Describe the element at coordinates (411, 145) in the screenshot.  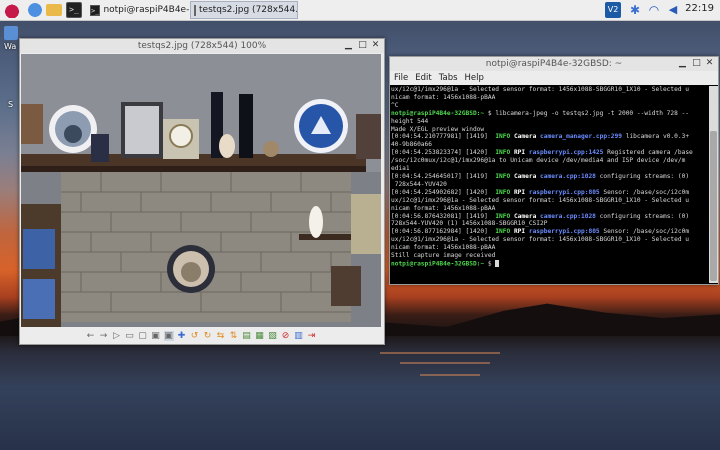
I see `terminal-line: 40-9b860a66` at that location.